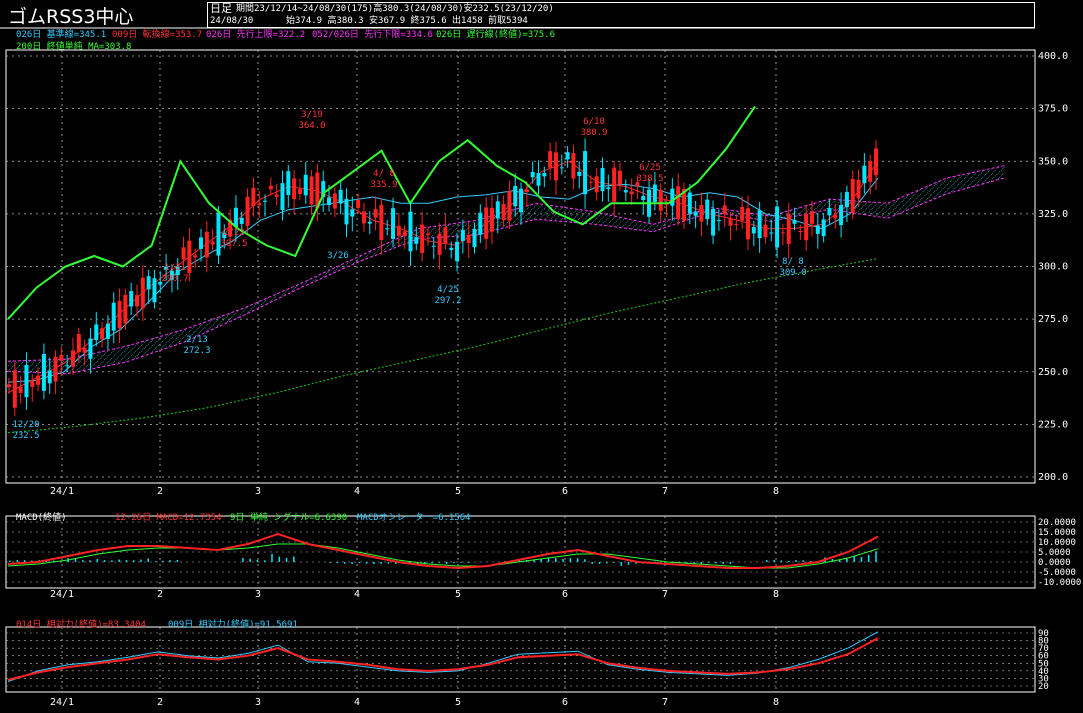 This screenshot has height=713, width=1083. Describe the element at coordinates (792, 273) in the screenshot. I see `annotation-value: 309.0` at that location.